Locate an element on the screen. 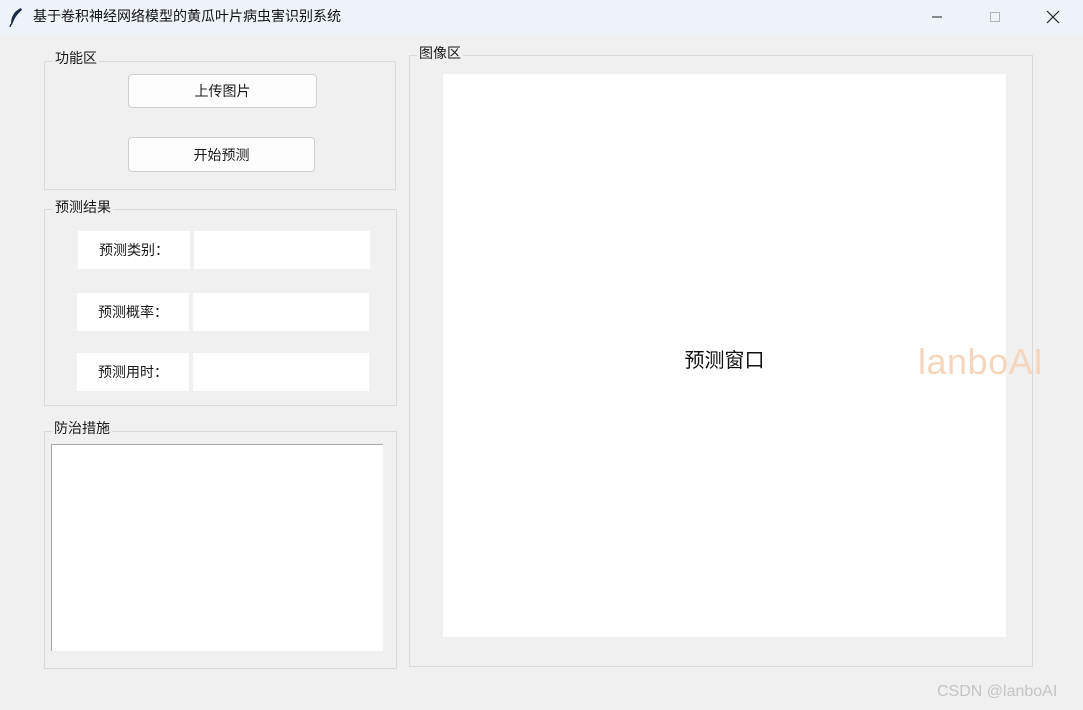 This screenshot has height=710, width=1083. category-field is located at coordinates (282, 250).